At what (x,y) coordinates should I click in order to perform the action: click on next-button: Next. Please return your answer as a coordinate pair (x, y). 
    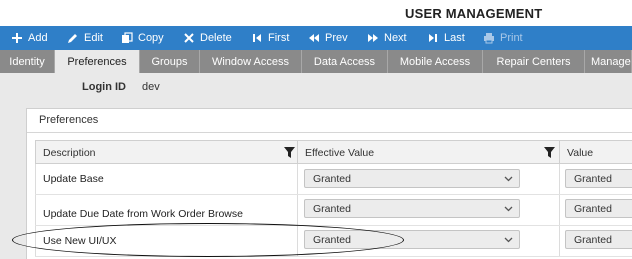
    Looking at the image, I should click on (386, 38).